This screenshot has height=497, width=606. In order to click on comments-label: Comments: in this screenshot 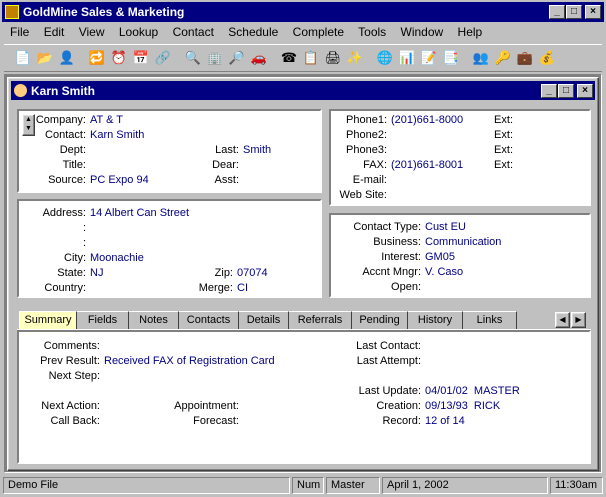, I will do `click(71, 346)`.